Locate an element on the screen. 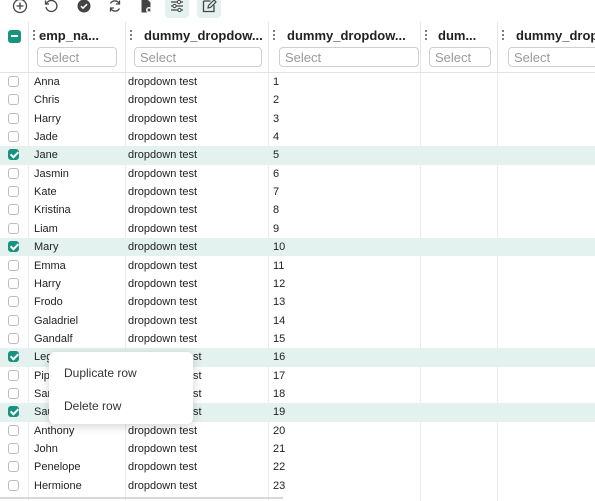 The image size is (595, 501). select-all-checkbox is located at coordinates (14, 36).